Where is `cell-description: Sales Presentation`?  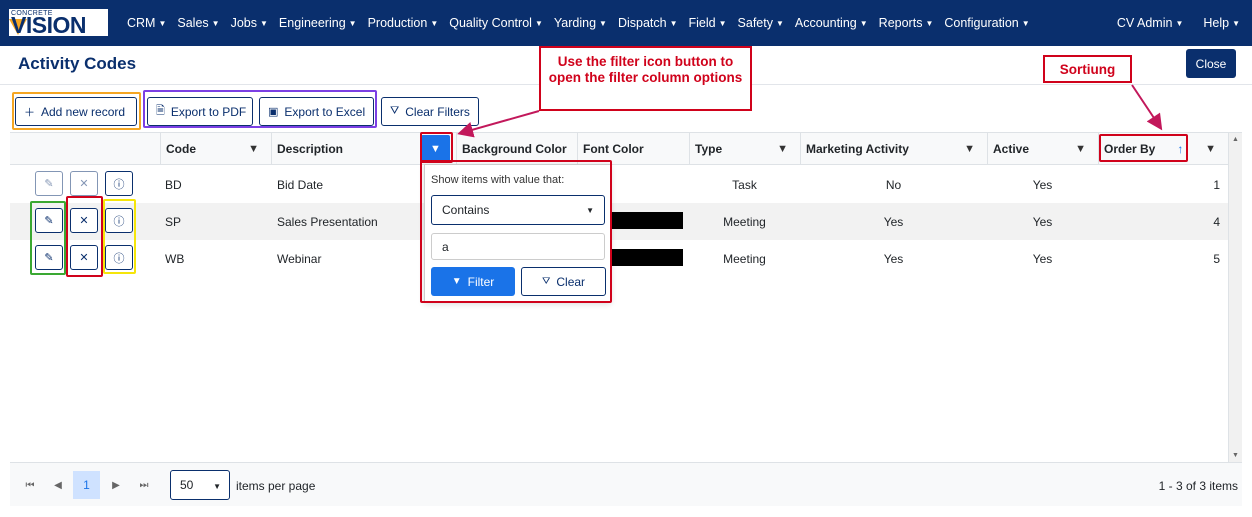 cell-description: Sales Presentation is located at coordinates (327, 221).